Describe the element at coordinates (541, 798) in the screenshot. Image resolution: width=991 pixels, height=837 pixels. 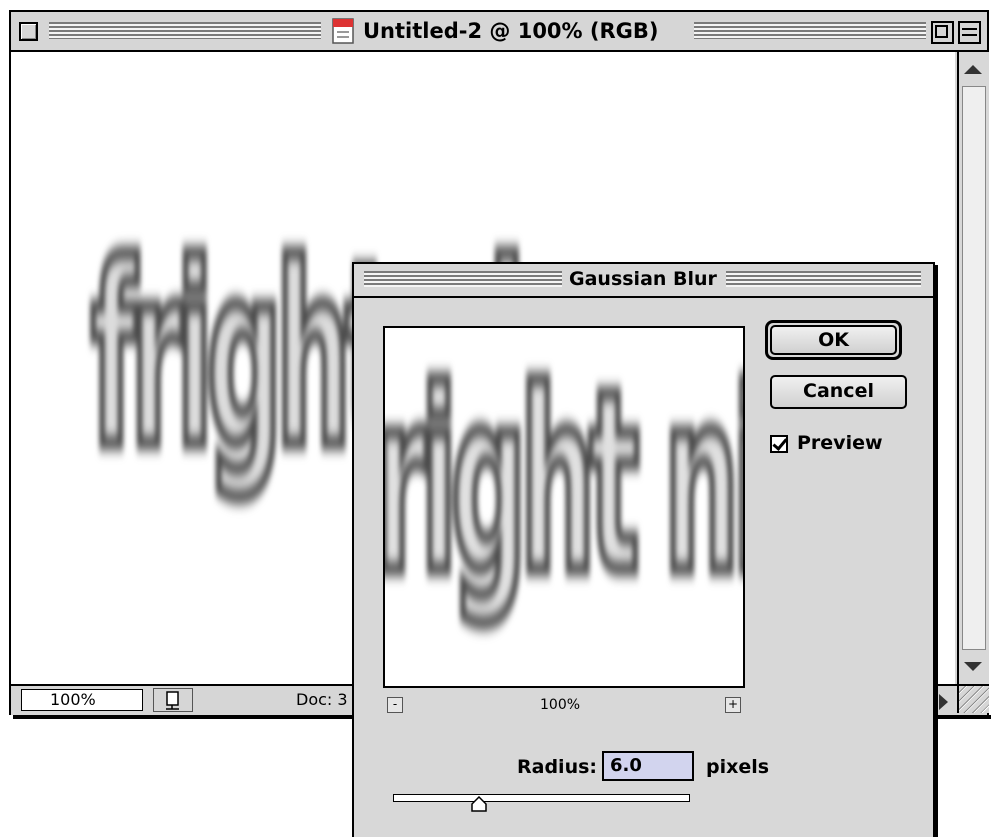
I see `radius-slider-track` at that location.